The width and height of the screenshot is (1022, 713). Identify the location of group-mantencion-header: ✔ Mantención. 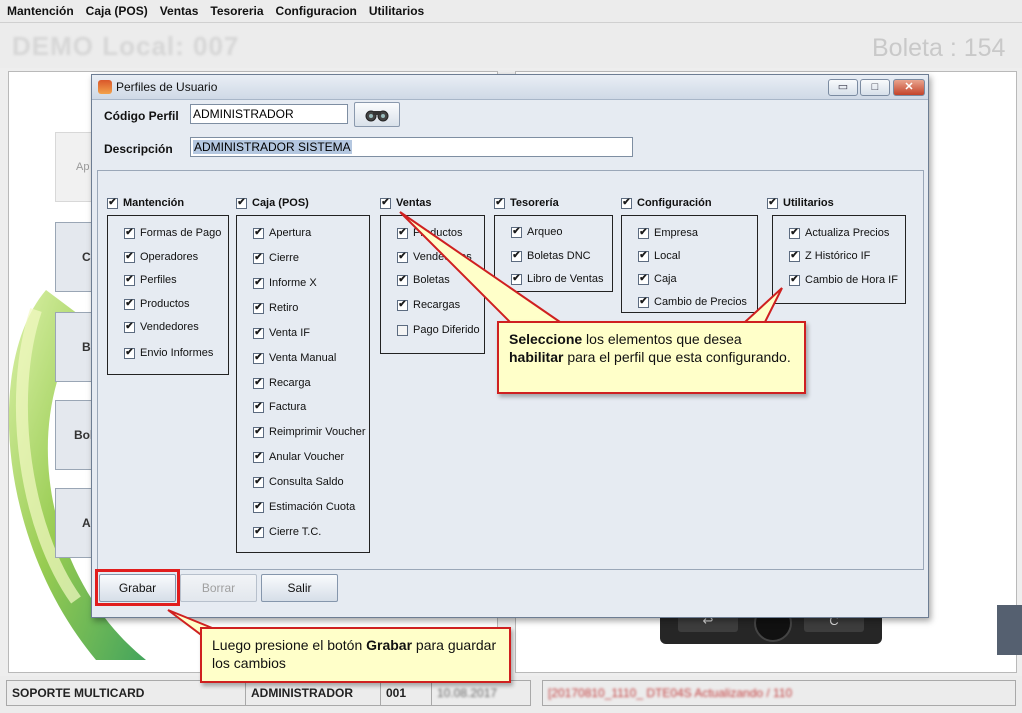
(145, 203).